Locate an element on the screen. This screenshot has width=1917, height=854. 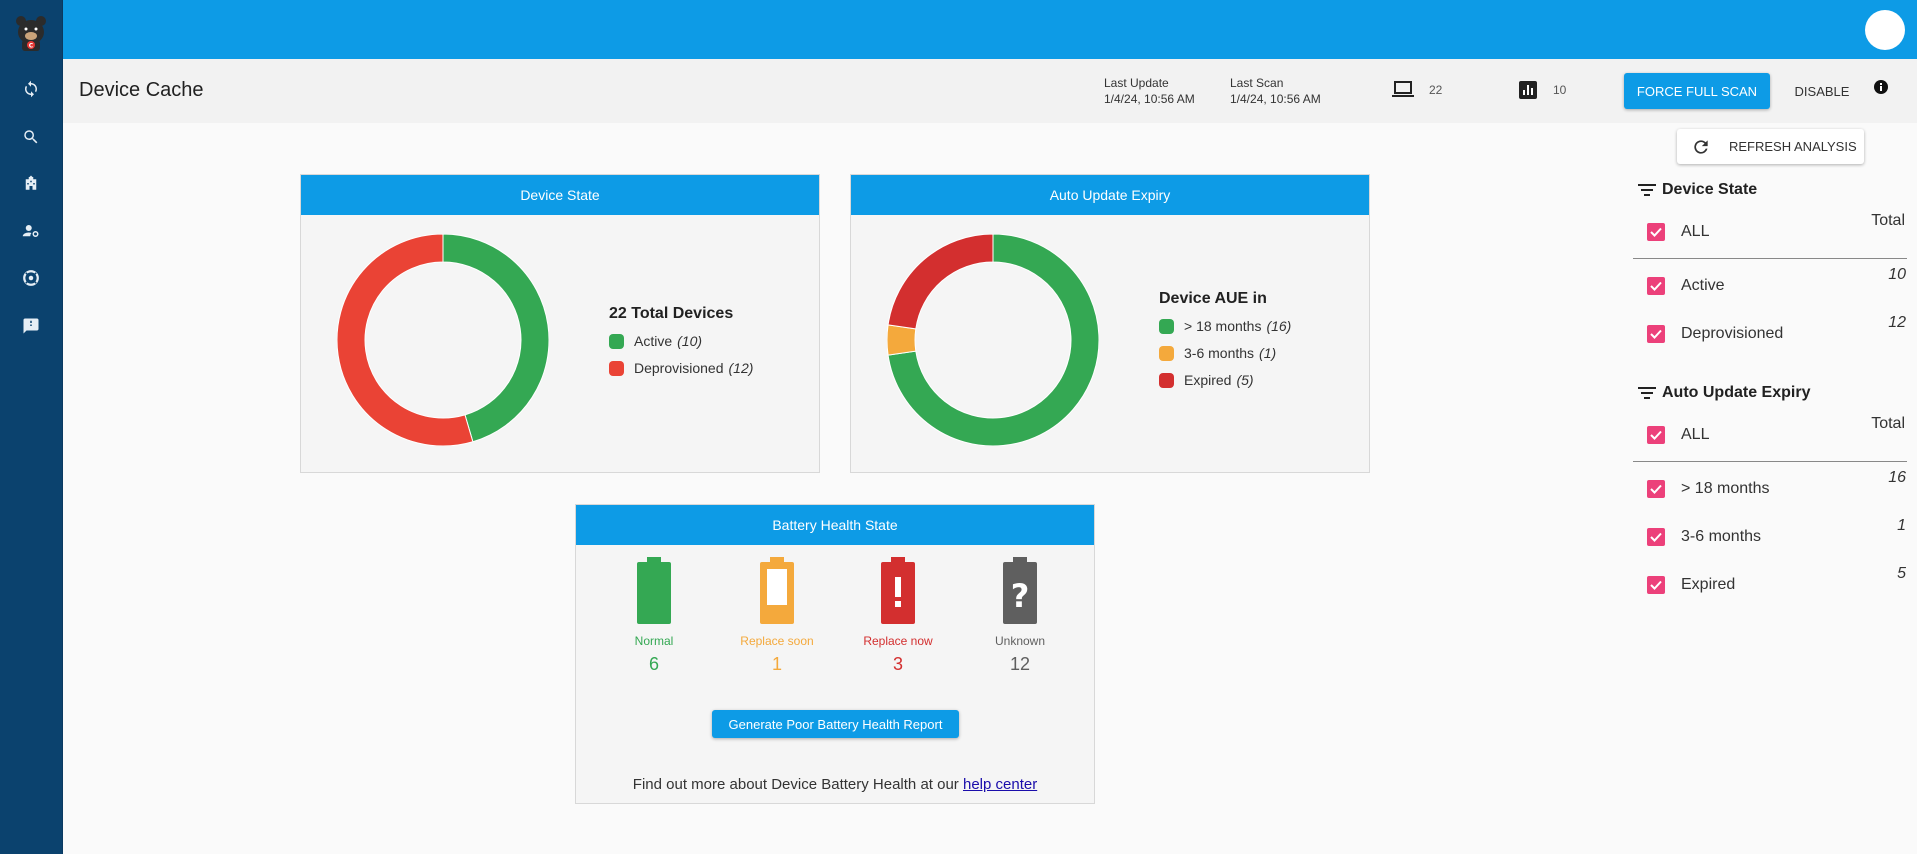
svg-text: C is located at coordinates (31, 46).